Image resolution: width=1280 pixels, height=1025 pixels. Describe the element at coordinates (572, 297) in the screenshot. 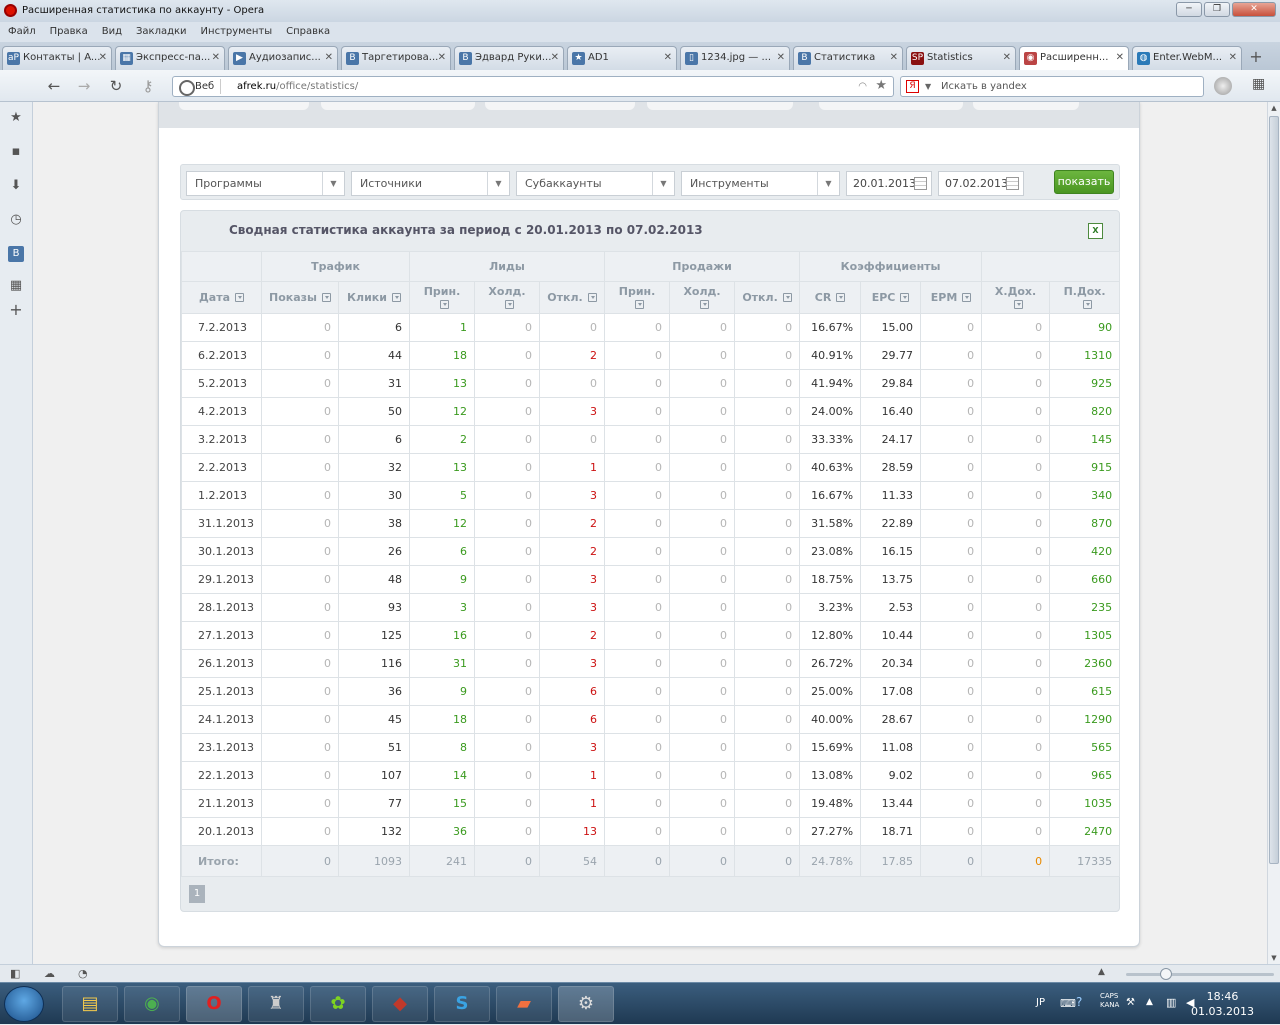

I see `col-leads-rejected-header: Откл.` at that location.